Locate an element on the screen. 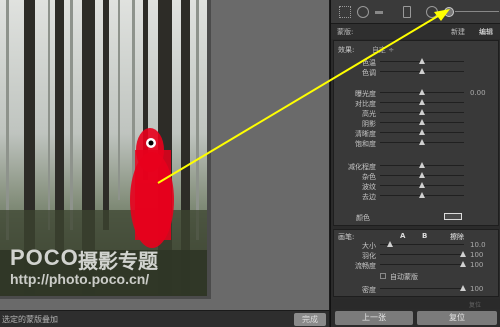 This screenshot has height=327, width=500. photo-shadow-bottom is located at coordinates (105, 297).